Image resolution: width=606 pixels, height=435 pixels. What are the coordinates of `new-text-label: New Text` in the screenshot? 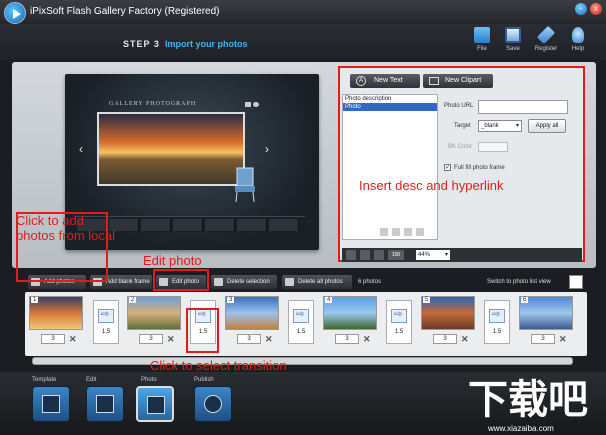 It's located at (388, 80).